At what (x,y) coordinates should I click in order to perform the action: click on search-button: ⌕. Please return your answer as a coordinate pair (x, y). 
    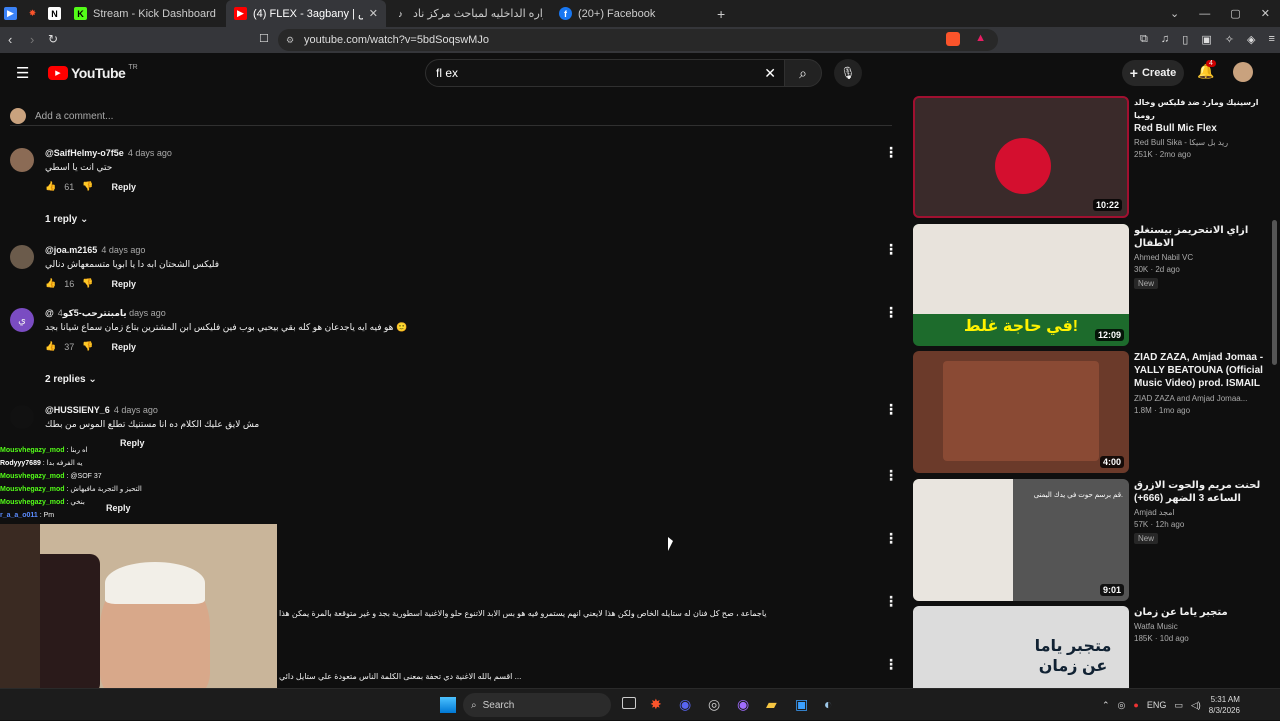
    Looking at the image, I should click on (803, 73).